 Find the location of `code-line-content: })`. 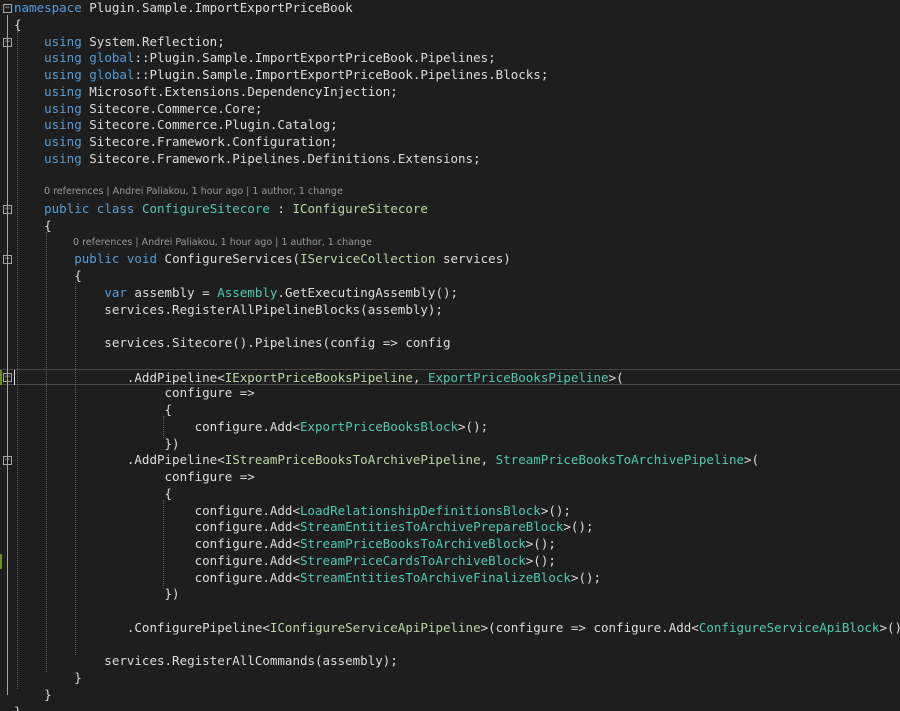

code-line-content: }) is located at coordinates (97, 594).